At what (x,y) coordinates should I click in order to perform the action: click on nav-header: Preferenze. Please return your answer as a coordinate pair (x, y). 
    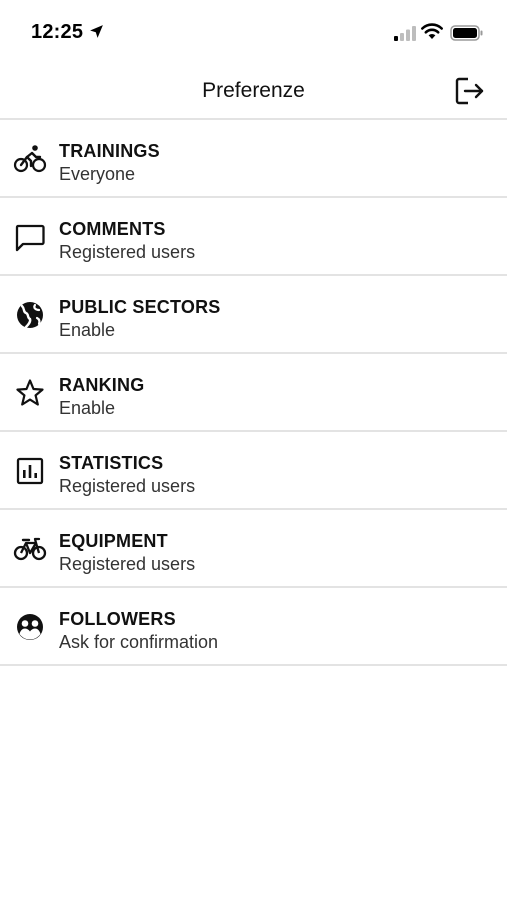
    Looking at the image, I should click on (253, 90).